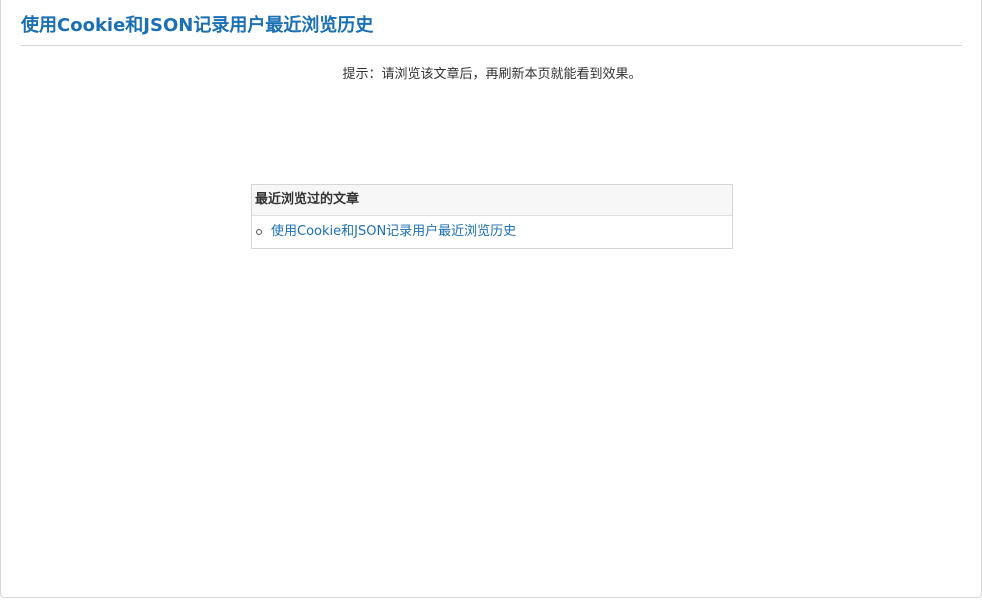 The width and height of the screenshot is (982, 600). I want to click on recent-history-panel: 最近浏览过的文章 使用Cookie和JSON记录用户最近浏览历史, so click(492, 216).